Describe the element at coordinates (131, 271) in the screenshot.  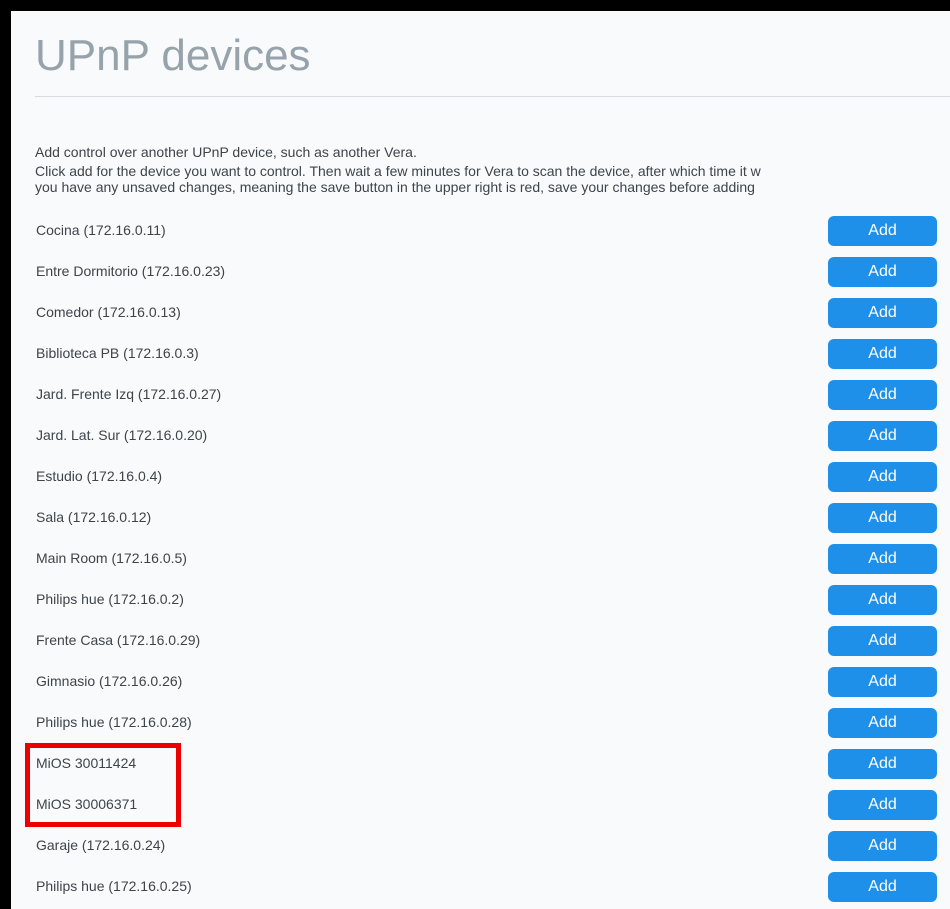
I see `device-name: Entre Dormitorio (172.16.0.23)` at that location.